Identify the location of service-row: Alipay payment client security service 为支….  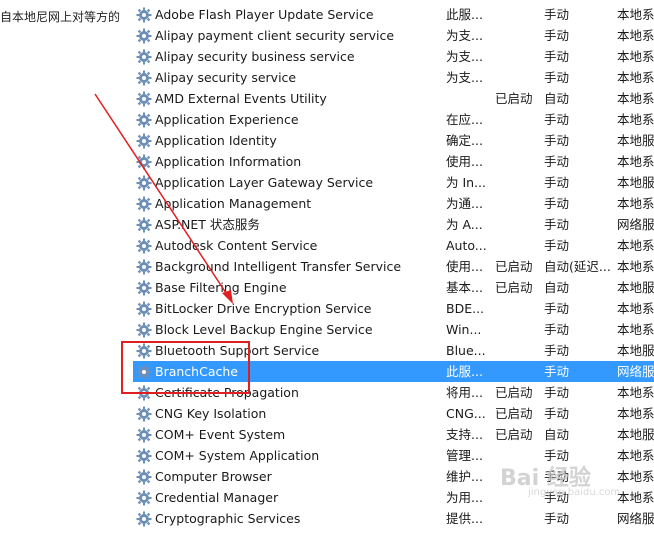
(393, 35).